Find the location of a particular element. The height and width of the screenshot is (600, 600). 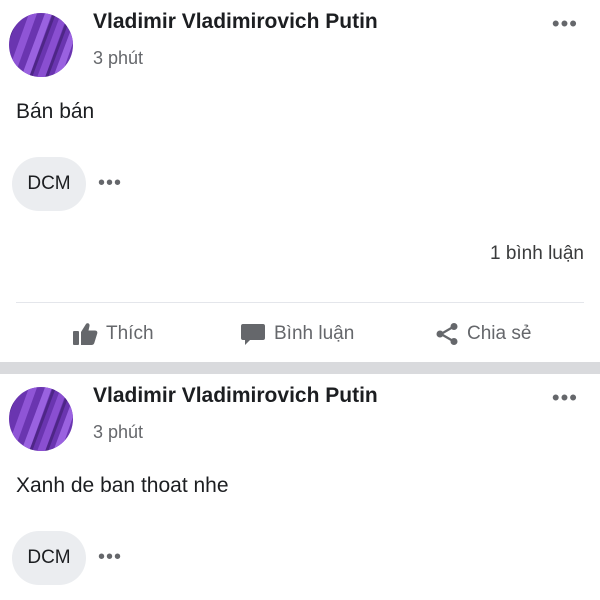

like-button: Thích is located at coordinates (113, 334).